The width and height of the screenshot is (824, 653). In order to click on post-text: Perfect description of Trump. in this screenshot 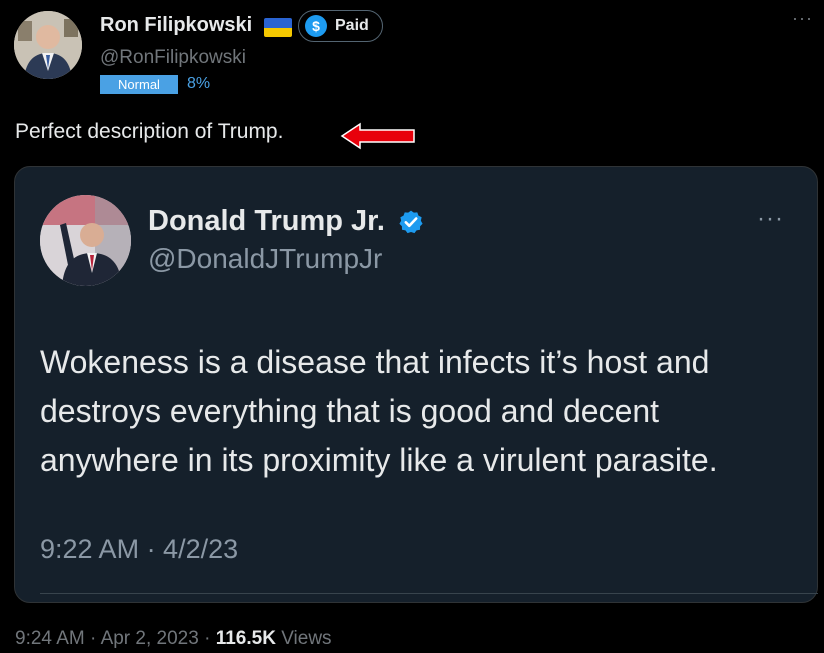, I will do `click(149, 131)`.